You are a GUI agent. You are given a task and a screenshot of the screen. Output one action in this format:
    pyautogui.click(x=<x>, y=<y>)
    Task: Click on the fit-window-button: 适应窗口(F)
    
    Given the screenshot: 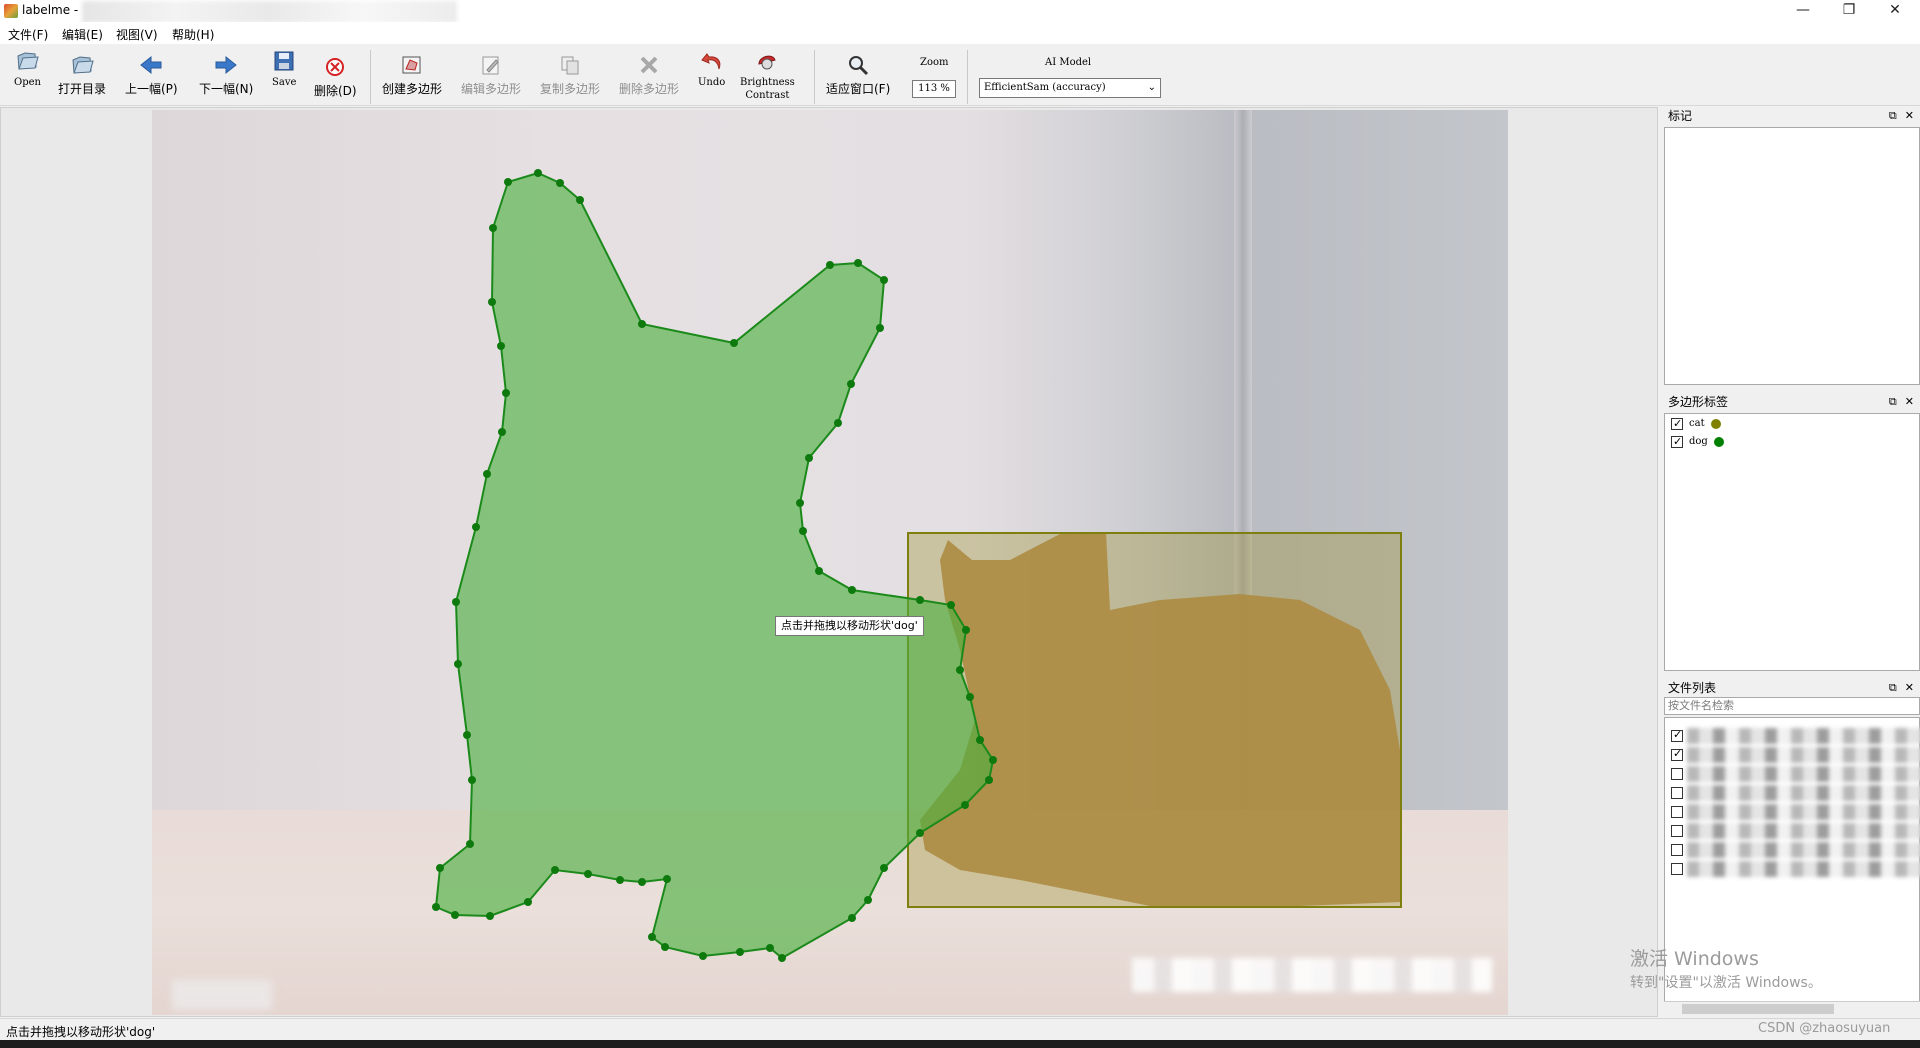 What is the action you would take?
    pyautogui.click(x=858, y=75)
    